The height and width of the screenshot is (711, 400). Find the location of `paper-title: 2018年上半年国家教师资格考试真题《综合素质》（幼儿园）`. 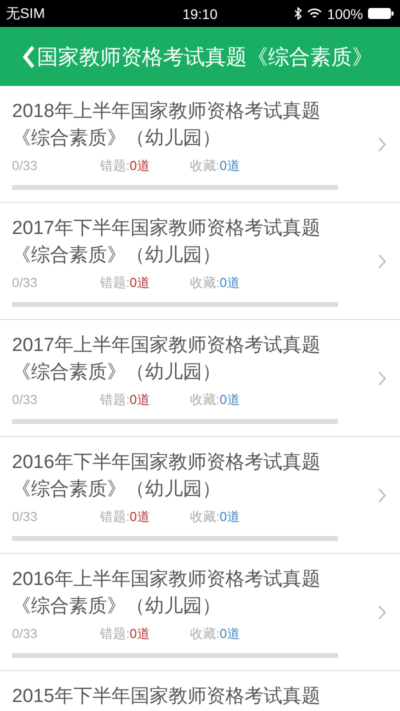

paper-title: 2018年上半年国家教师资格考试真题《综合素质》（幼儿园） is located at coordinates (167, 125).